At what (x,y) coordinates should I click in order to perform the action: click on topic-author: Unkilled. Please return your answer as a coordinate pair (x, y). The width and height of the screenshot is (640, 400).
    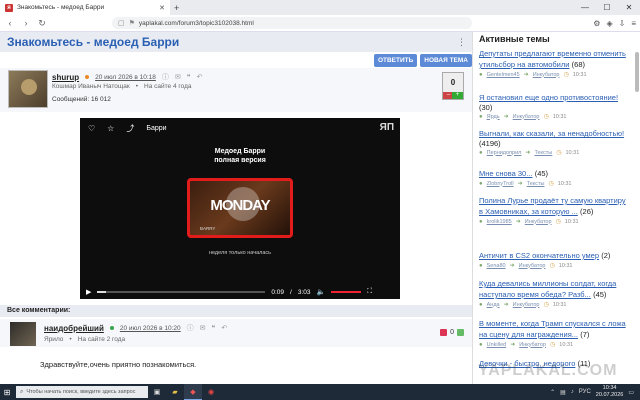
    Looking at the image, I should click on (497, 345).